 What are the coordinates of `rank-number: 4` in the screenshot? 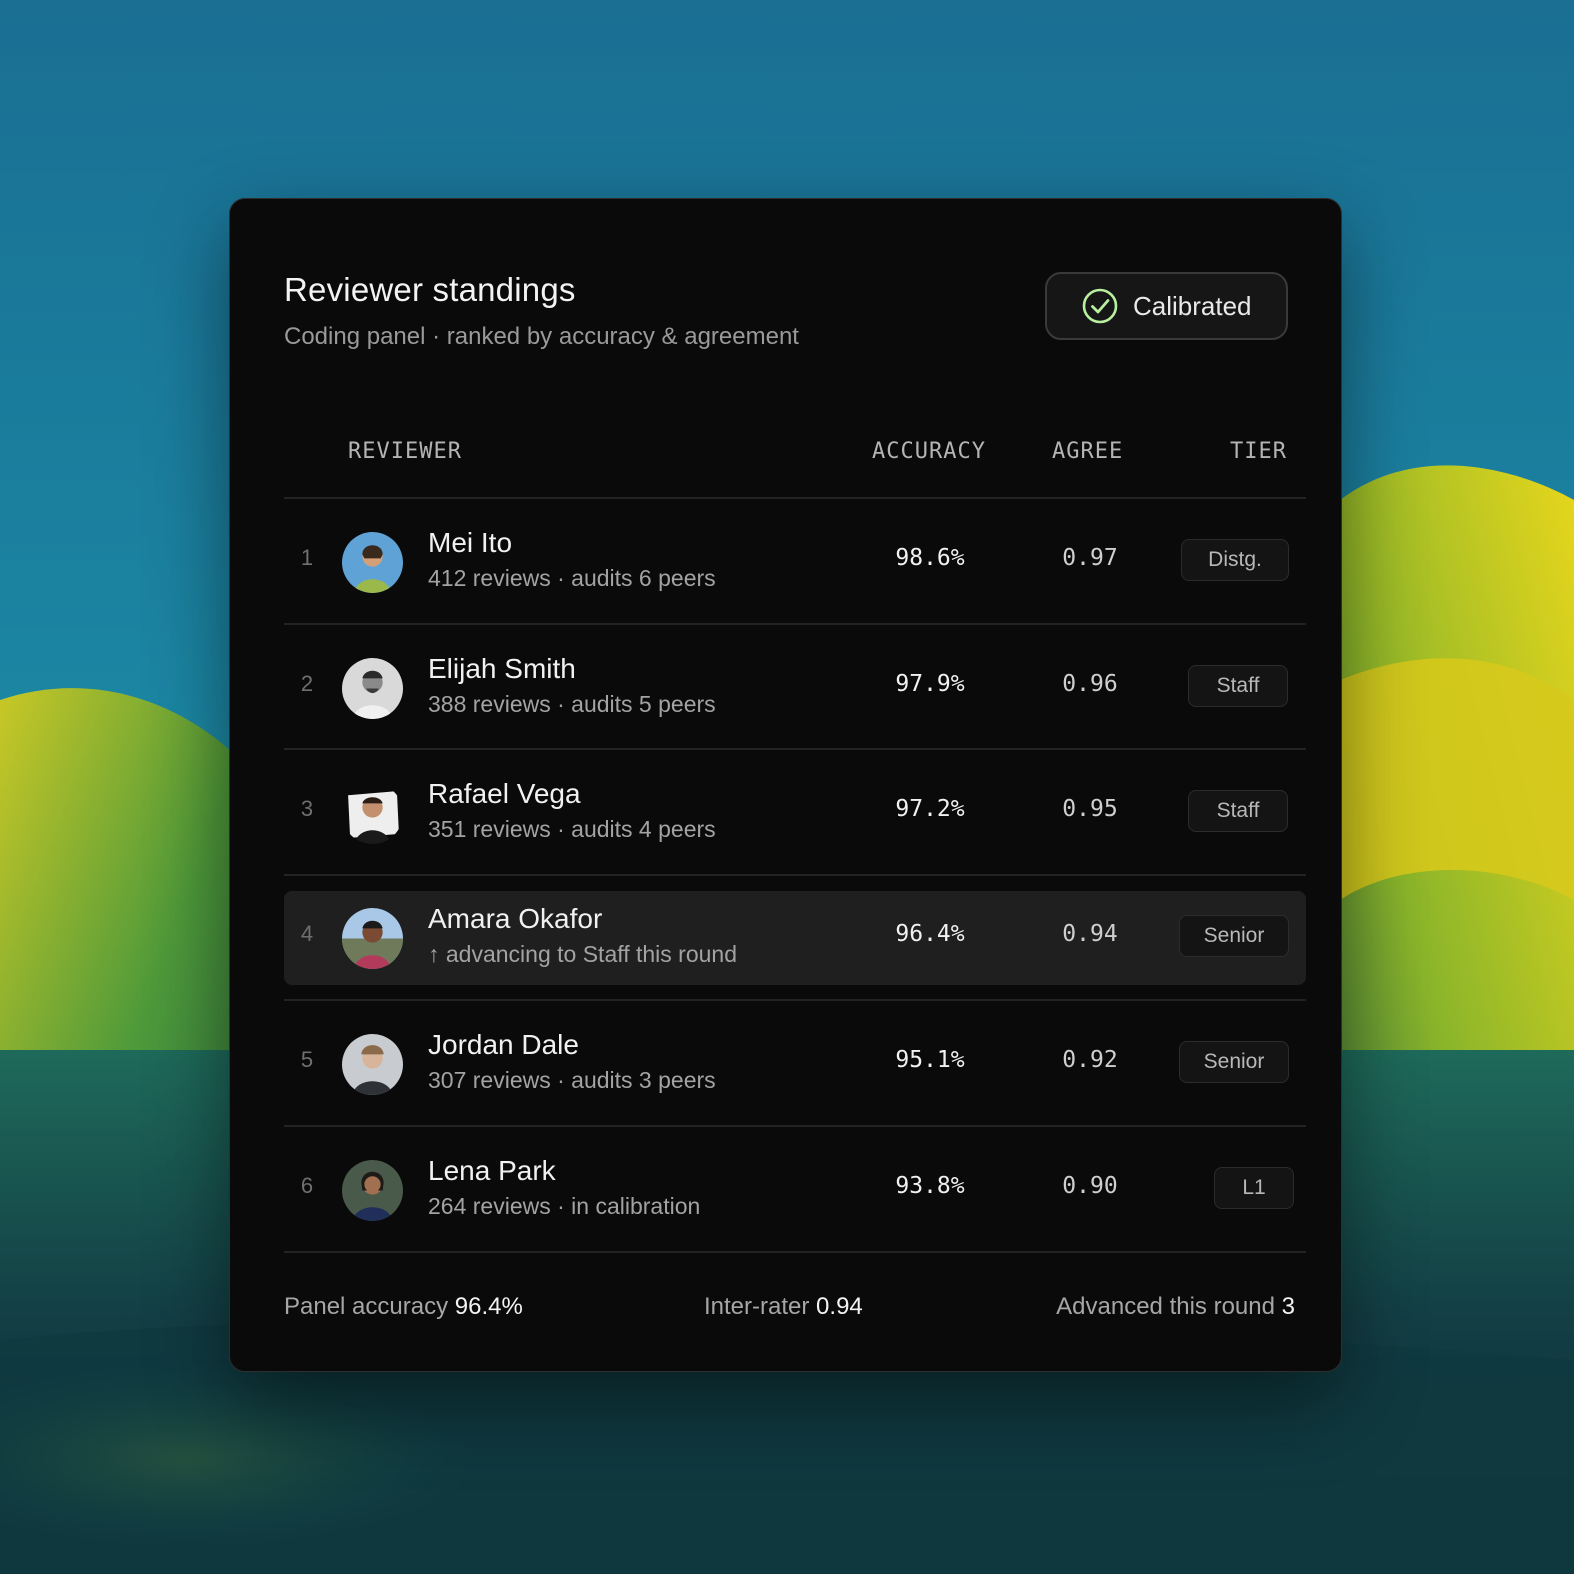 It's located at (307, 933).